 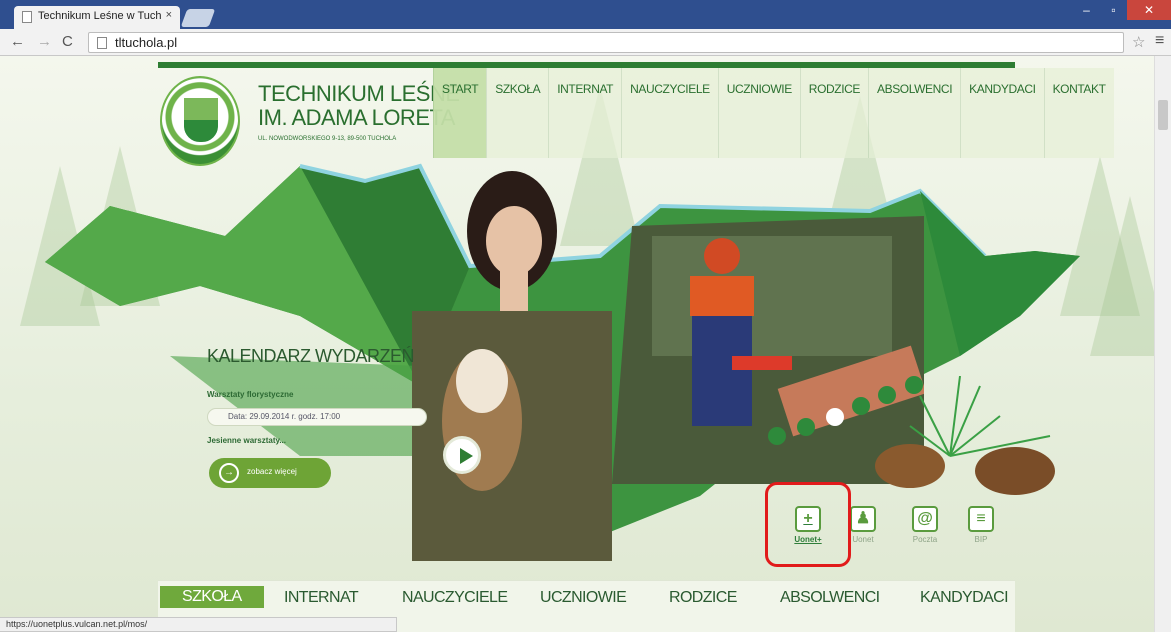 I want to click on nav-szkola: SZKOŁA, so click(x=517, y=113).